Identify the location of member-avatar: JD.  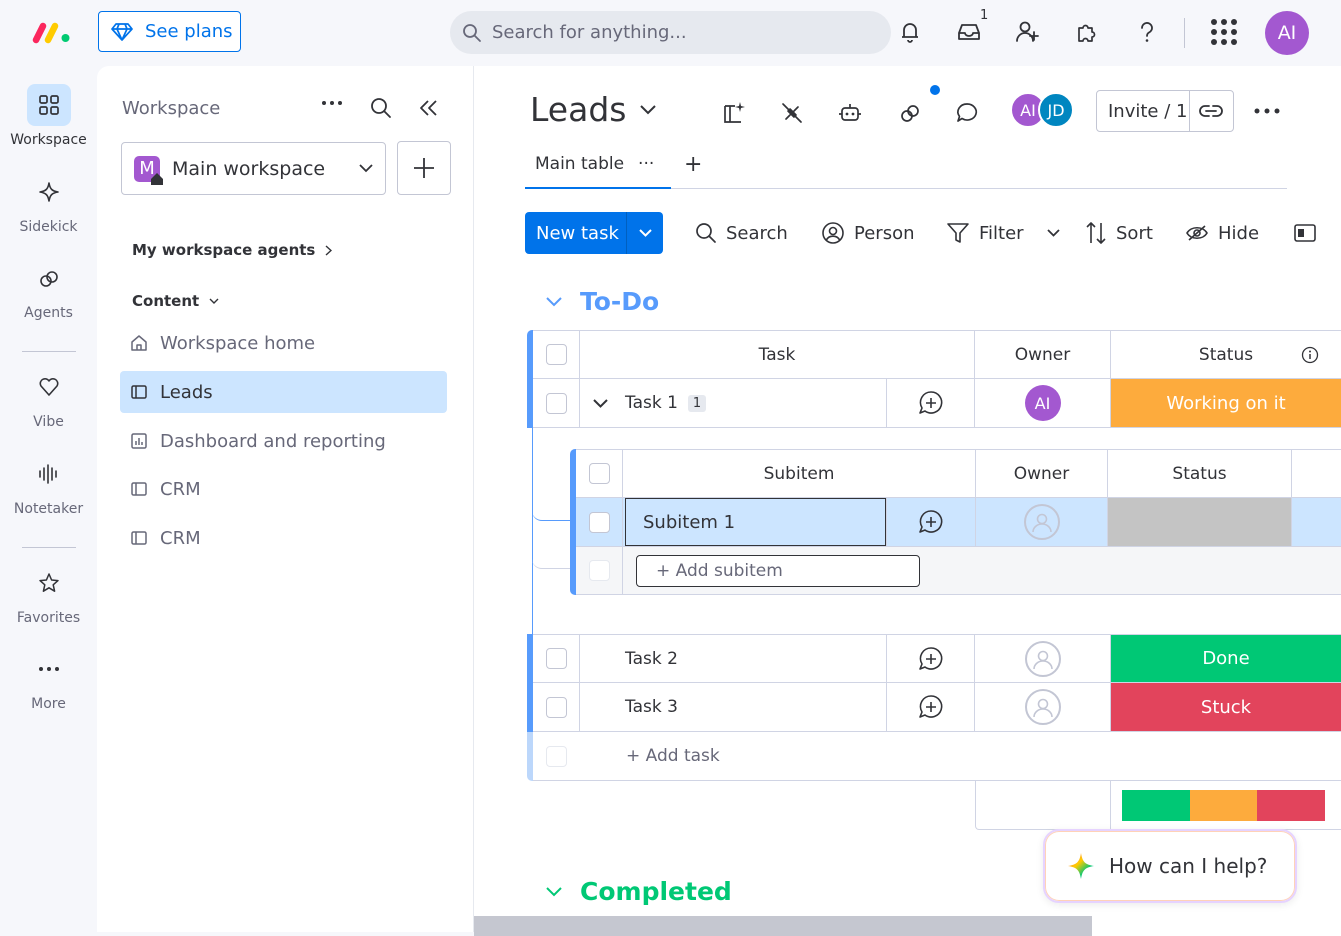
(1056, 110).